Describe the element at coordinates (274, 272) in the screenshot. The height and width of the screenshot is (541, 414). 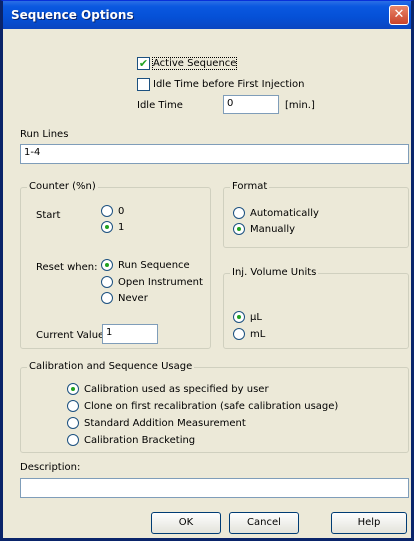
I see `inj-volume-units-legend: Inj. Volume Units` at that location.